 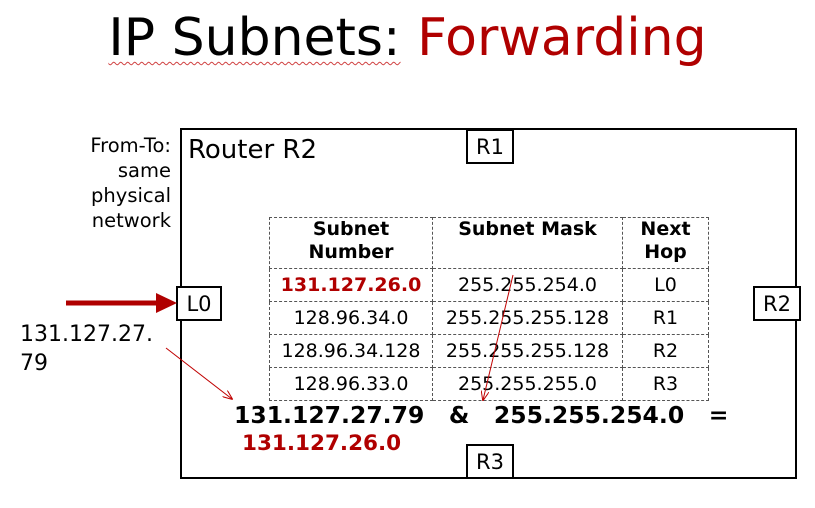 I want to click on mask-pointer-arrow, so click(x=498, y=337).